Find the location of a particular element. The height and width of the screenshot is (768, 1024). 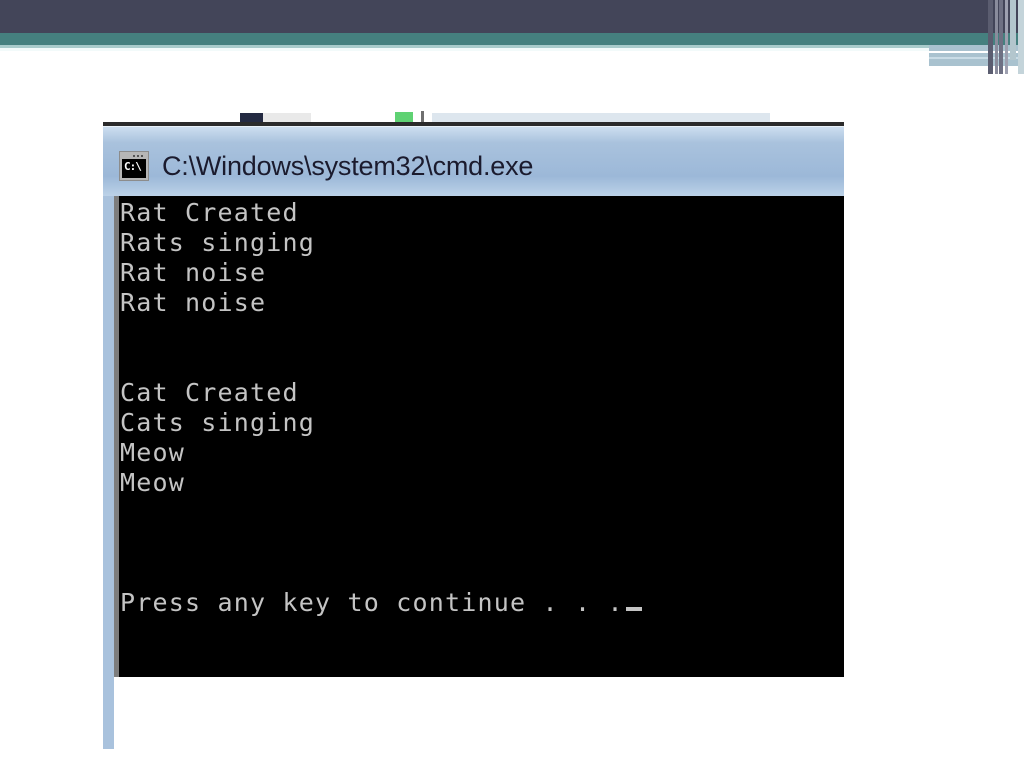

window-title: C:\Windows\system32\cmd.exe is located at coordinates (348, 166).